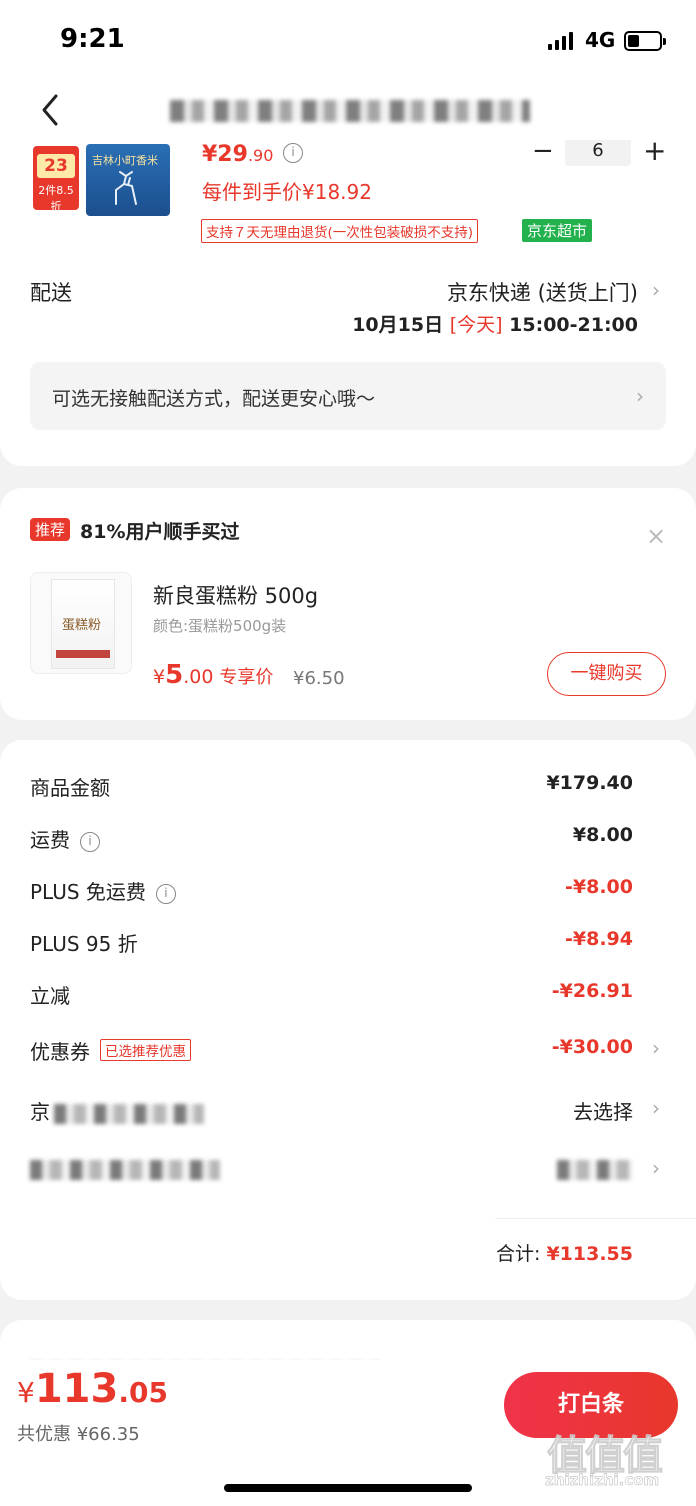  Describe the element at coordinates (331, 994) in the screenshot. I see `summary-row-instant-discount: 立减 -¥26.91` at that location.